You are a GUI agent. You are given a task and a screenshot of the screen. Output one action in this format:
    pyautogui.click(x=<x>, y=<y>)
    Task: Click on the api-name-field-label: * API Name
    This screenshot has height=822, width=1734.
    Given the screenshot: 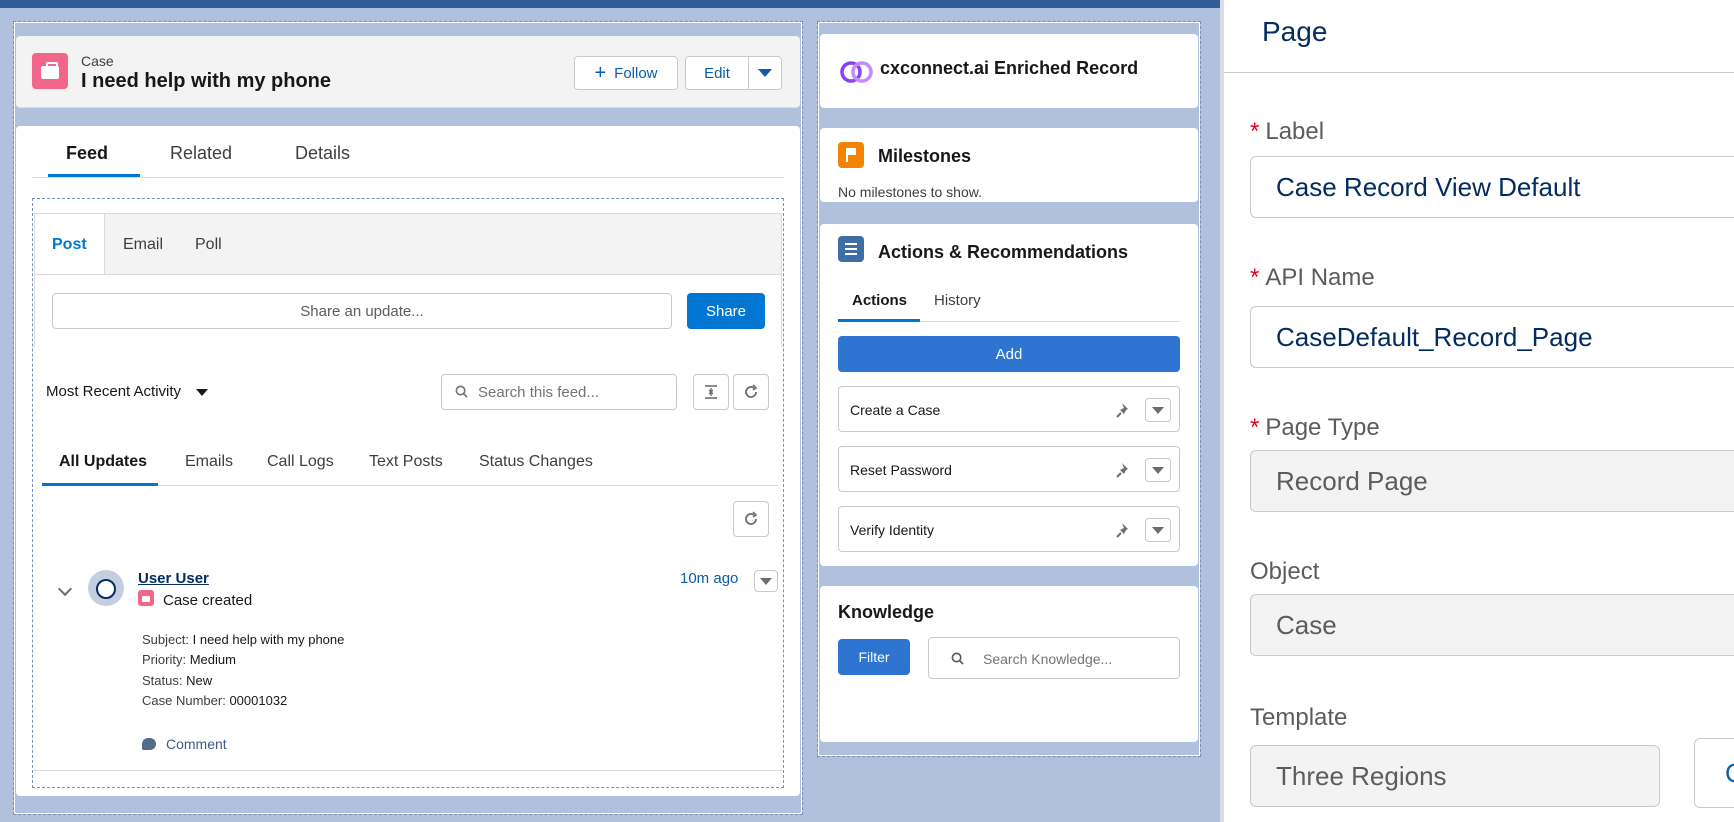 What is the action you would take?
    pyautogui.click(x=1312, y=278)
    